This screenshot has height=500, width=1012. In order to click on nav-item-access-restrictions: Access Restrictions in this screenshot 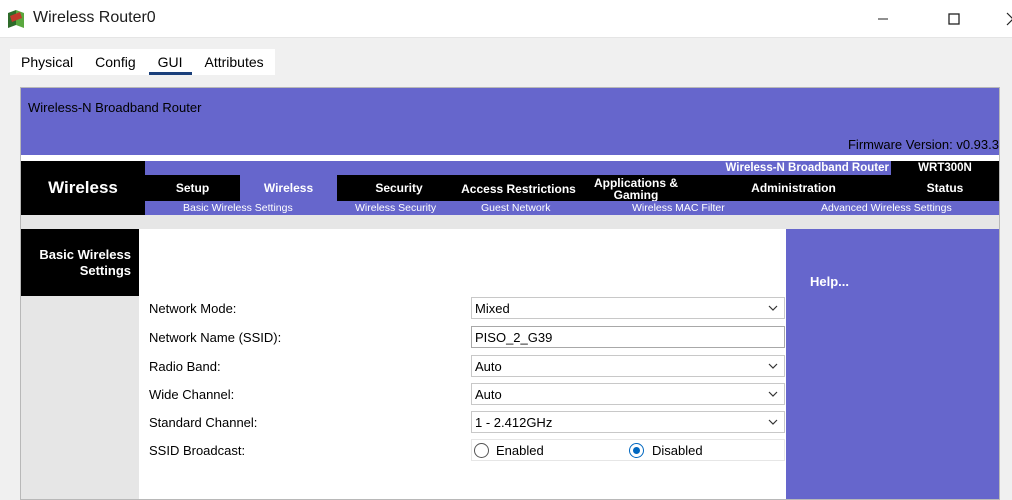, I will do `click(518, 188)`.